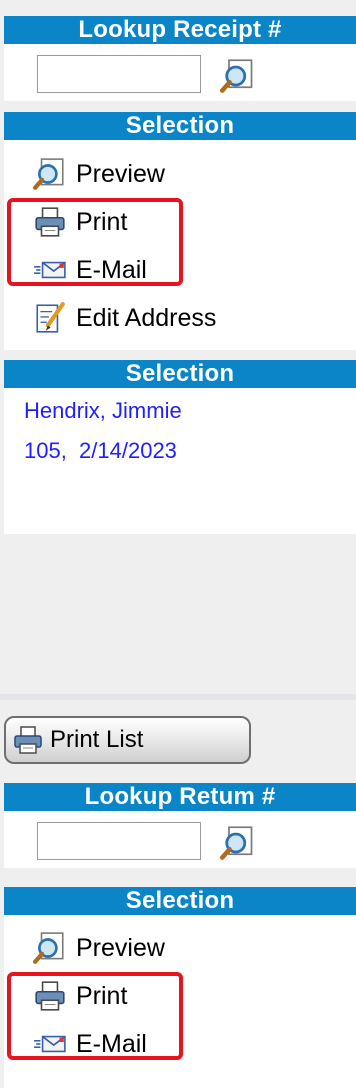 This screenshot has width=356, height=1088. I want to click on preview-label: Preview, so click(120, 173).